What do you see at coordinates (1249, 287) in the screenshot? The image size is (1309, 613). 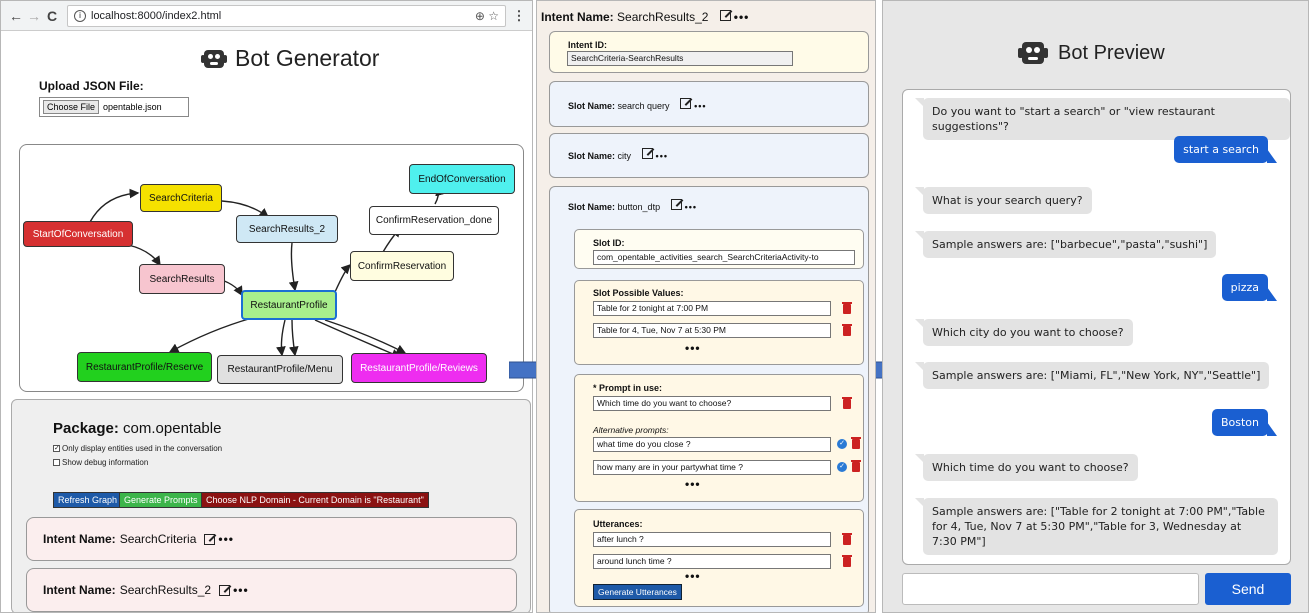 I see `user-message: pizza` at bounding box center [1249, 287].